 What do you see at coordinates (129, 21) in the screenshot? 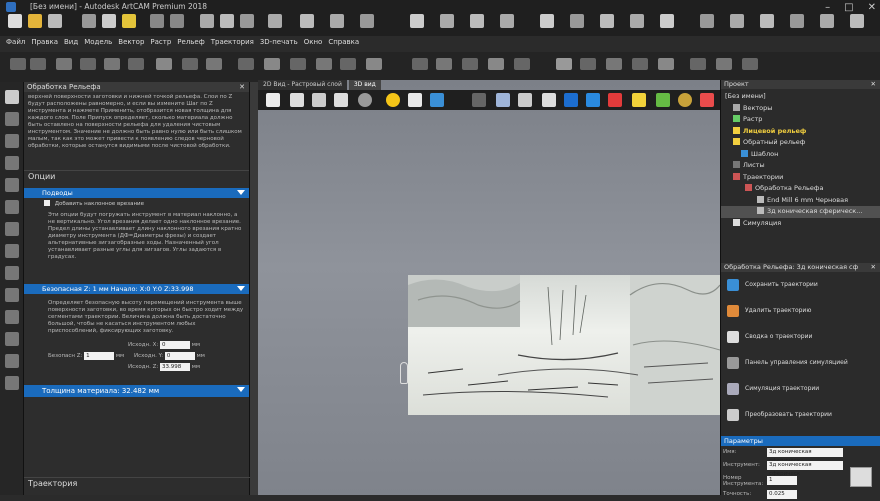
I see `paste-icon` at bounding box center [129, 21].